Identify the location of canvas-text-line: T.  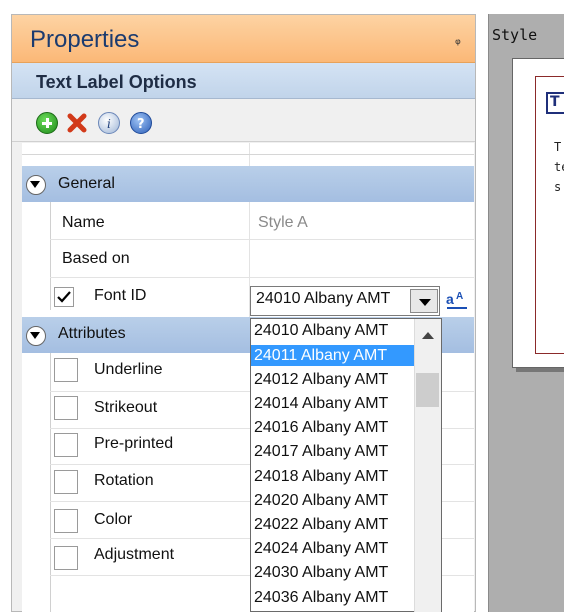
(558, 147).